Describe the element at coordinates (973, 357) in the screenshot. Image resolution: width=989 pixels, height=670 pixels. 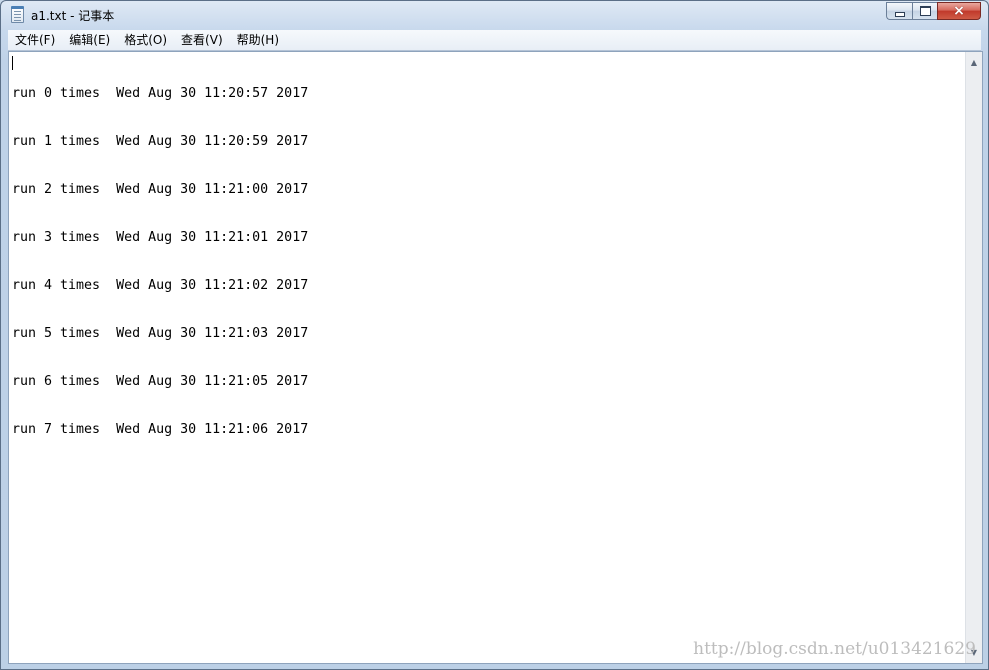
I see `vertical-scrollbar: ▲ ▼` at that location.